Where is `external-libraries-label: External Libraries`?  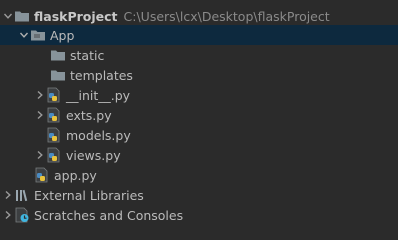
external-libraries-label: External Libraries is located at coordinates (89, 195).